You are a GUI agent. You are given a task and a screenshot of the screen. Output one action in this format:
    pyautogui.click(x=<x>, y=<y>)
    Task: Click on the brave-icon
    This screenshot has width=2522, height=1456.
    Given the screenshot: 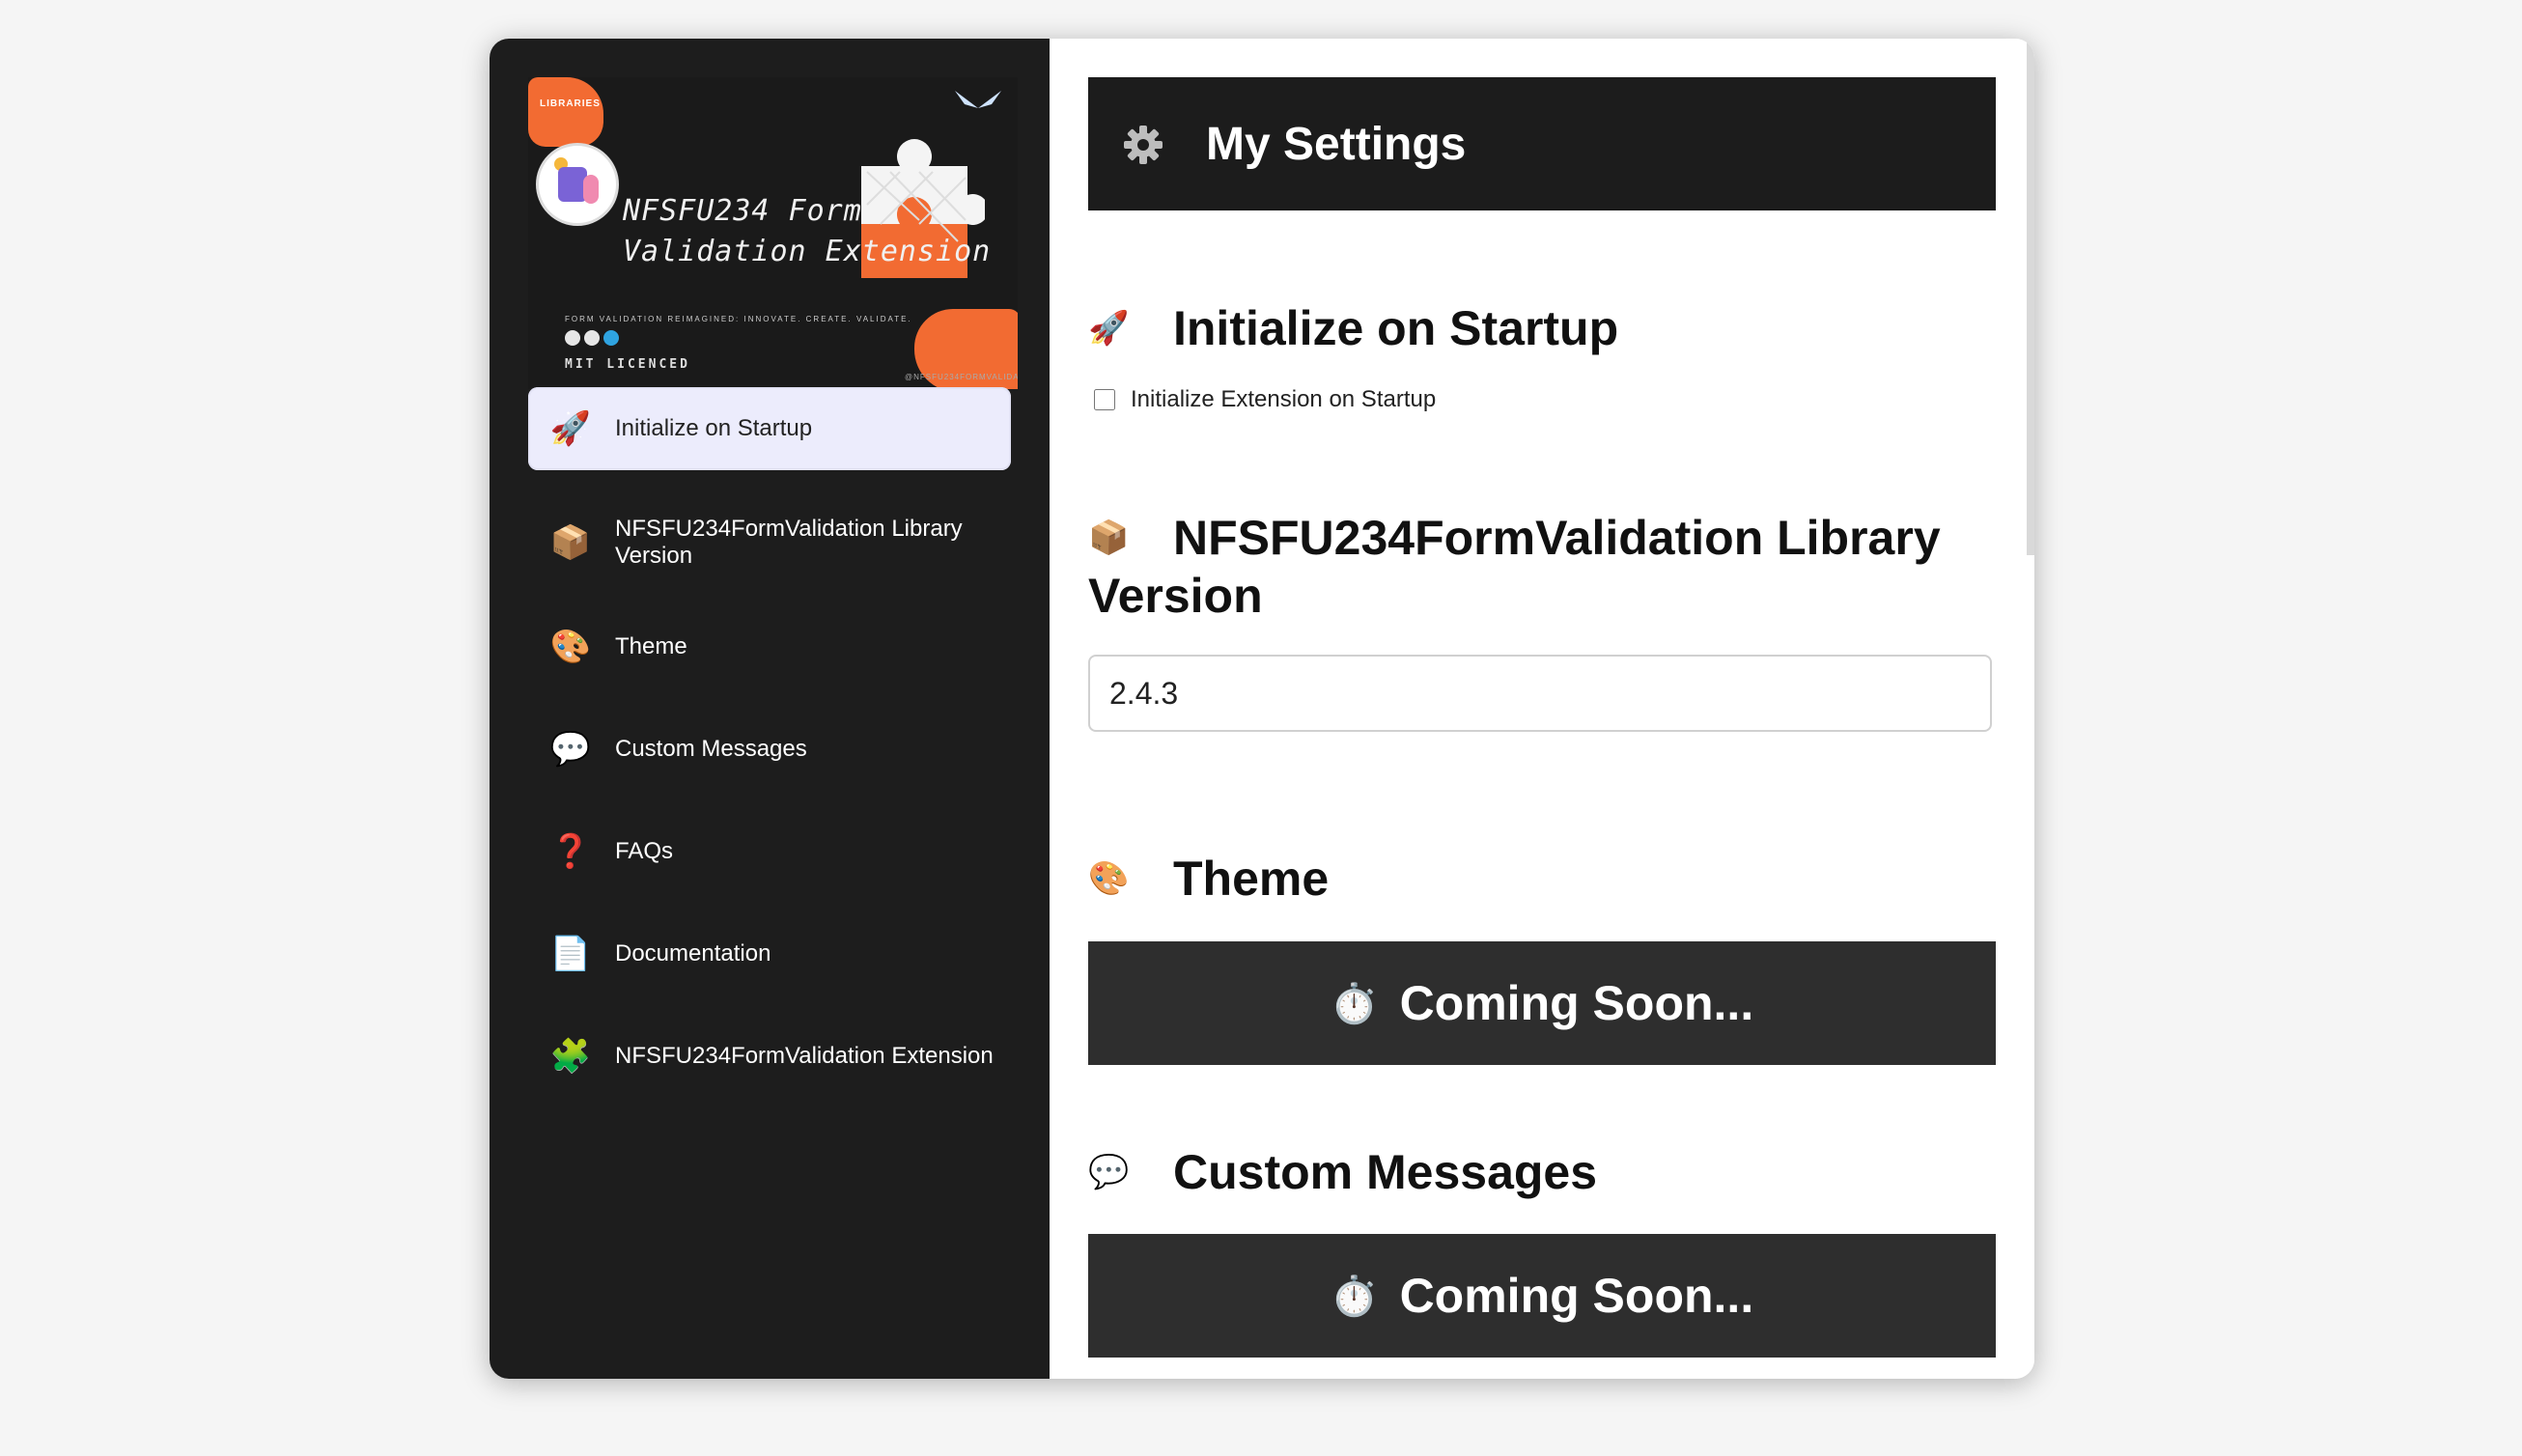 What is the action you would take?
    pyautogui.click(x=592, y=338)
    